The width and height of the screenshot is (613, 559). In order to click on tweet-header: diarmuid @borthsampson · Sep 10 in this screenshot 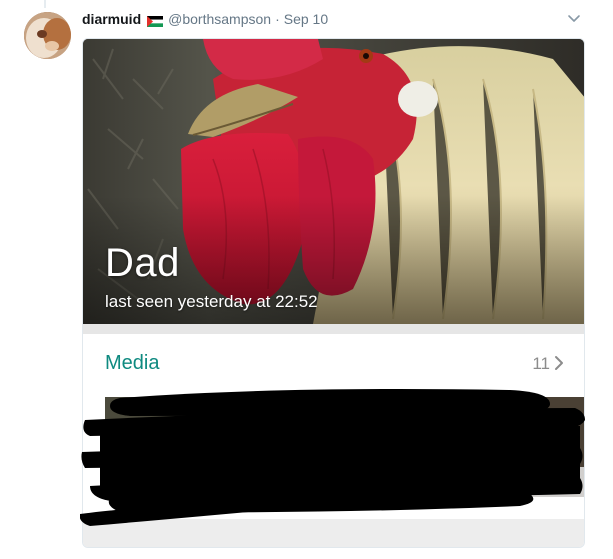, I will do `click(205, 19)`.